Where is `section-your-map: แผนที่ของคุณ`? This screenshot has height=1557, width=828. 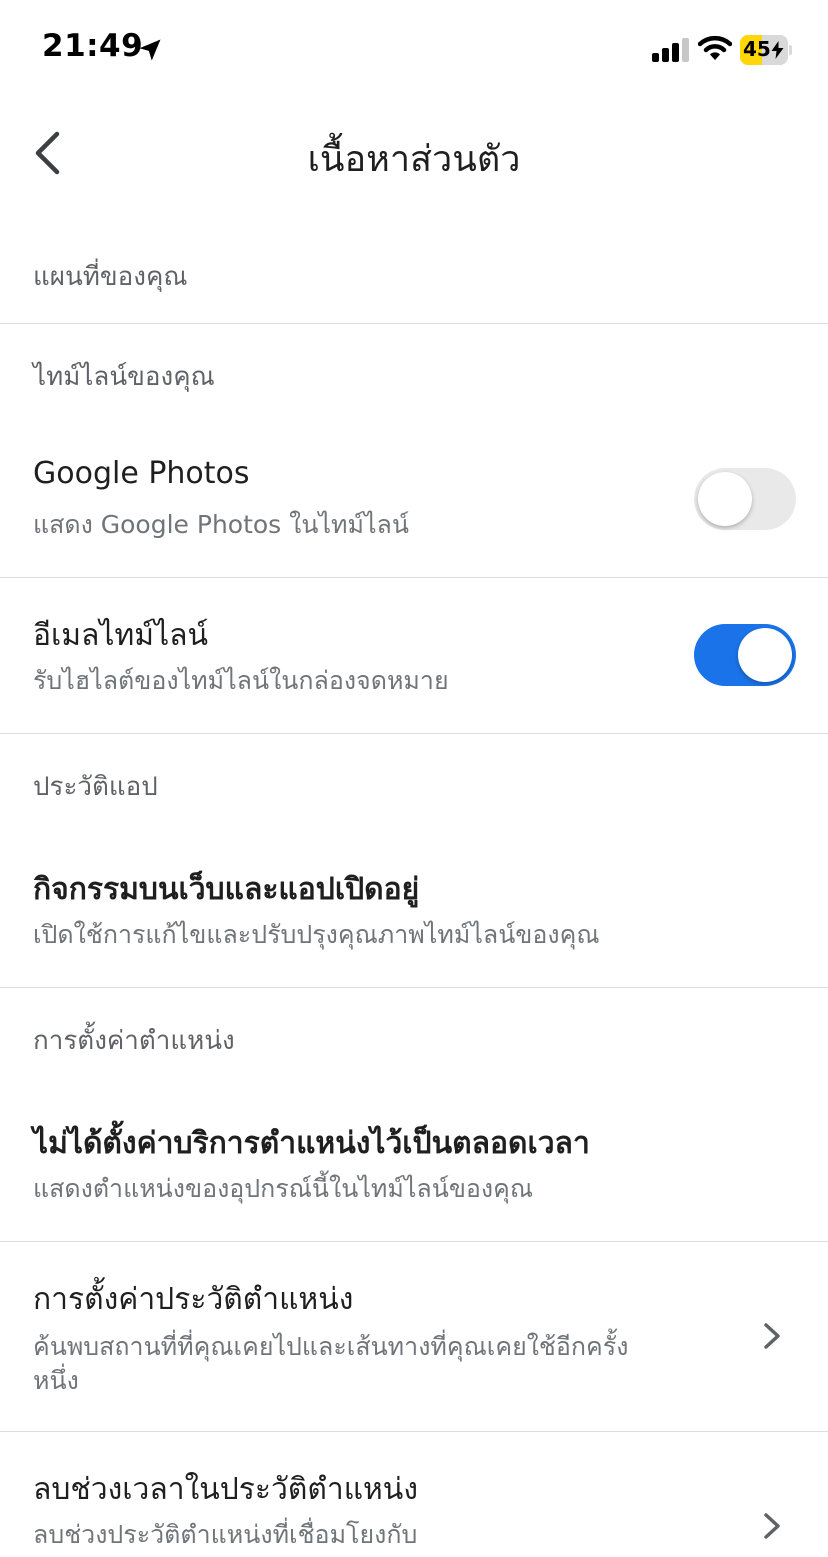
section-your-map: แผนที่ของคุณ is located at coordinates (110, 276).